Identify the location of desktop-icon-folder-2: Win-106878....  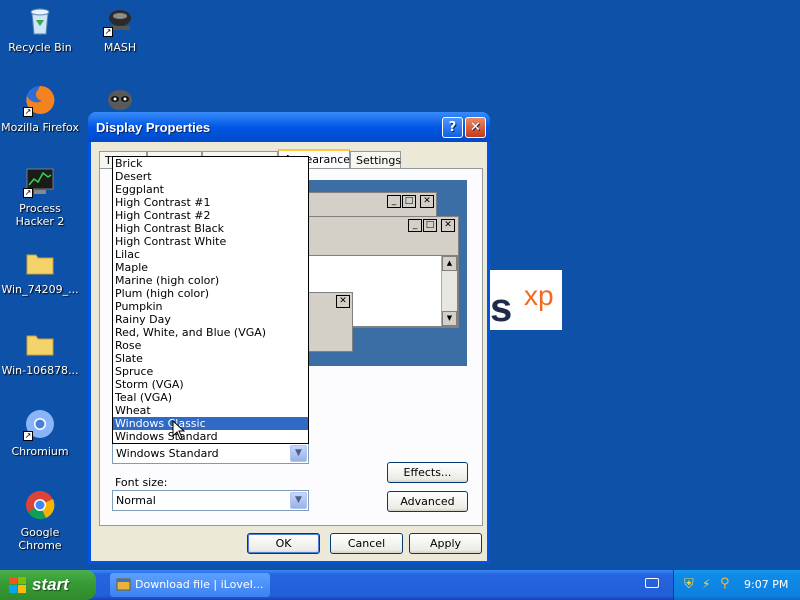
(40, 352).